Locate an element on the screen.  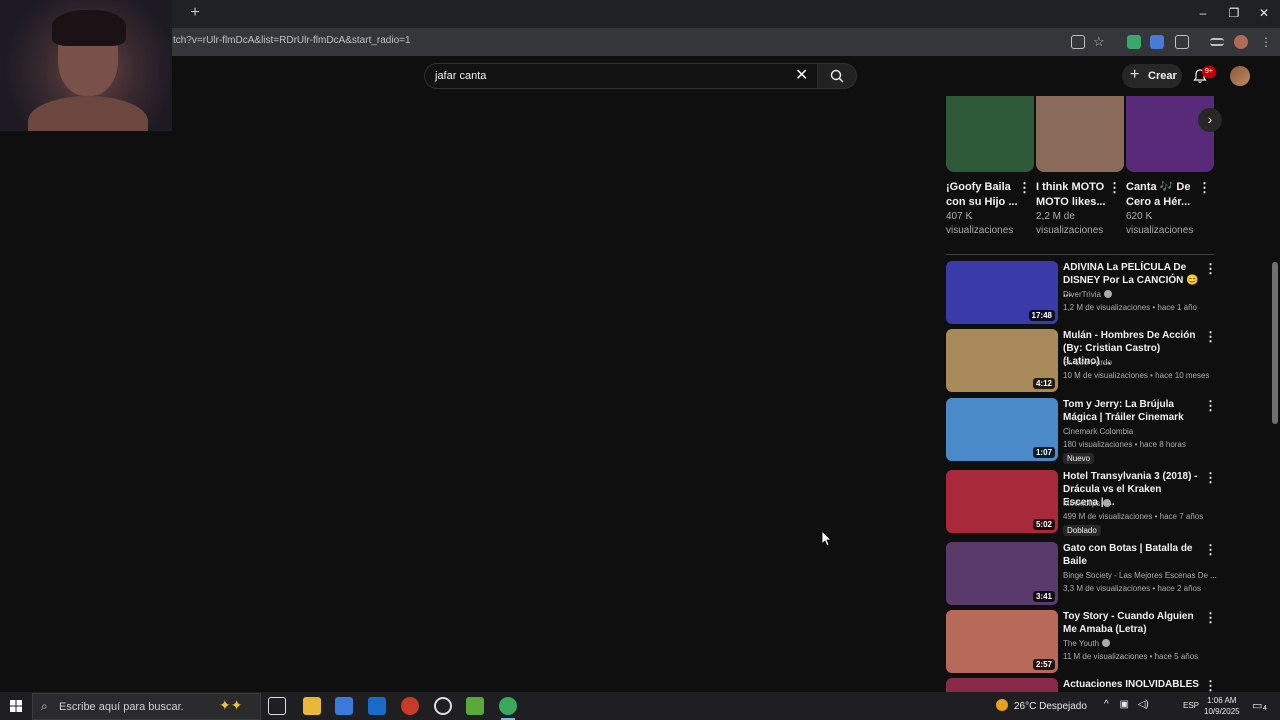
app-icon-red is located at coordinates (410, 706).